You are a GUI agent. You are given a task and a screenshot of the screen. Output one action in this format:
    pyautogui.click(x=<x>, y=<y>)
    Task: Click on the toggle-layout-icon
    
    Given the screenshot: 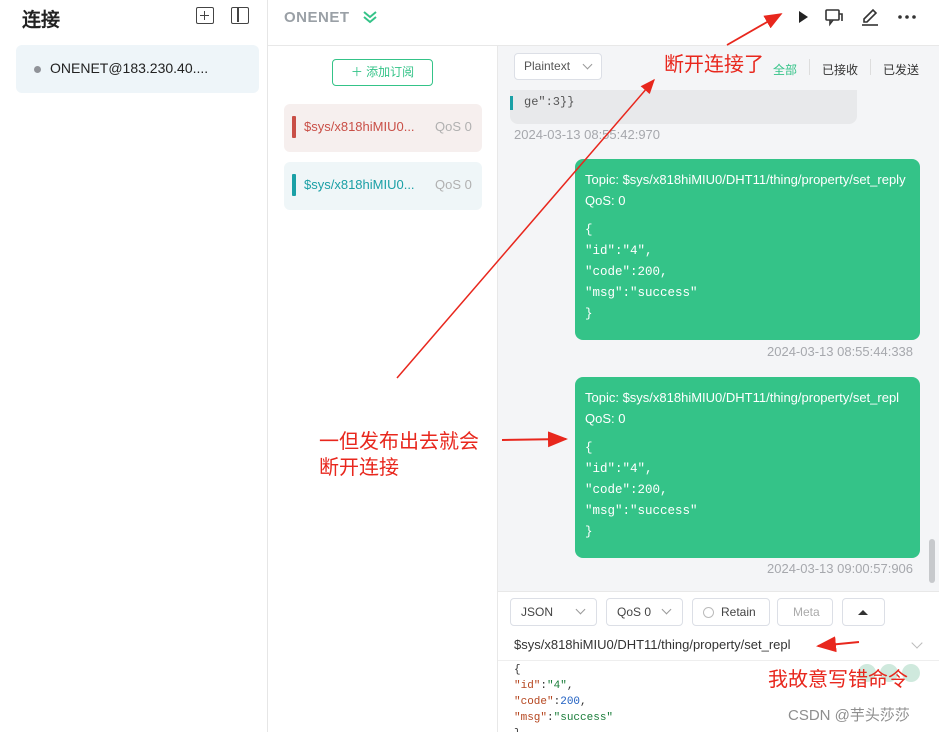 What is the action you would take?
    pyautogui.click(x=240, y=15)
    